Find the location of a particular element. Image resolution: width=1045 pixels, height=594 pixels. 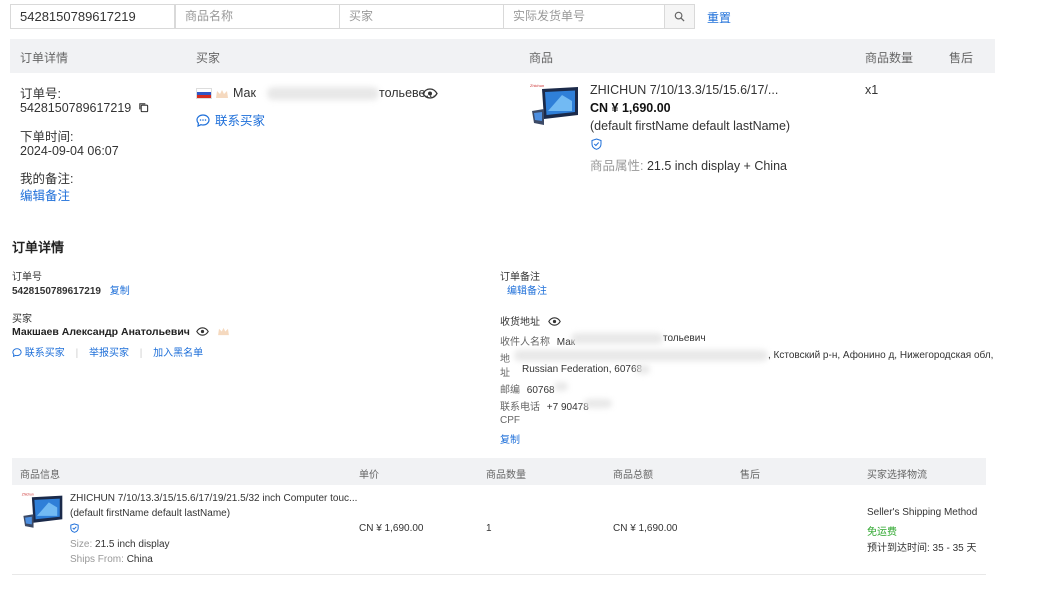

address-line2: Russian Federation, 60768 is located at coordinates (582, 369).